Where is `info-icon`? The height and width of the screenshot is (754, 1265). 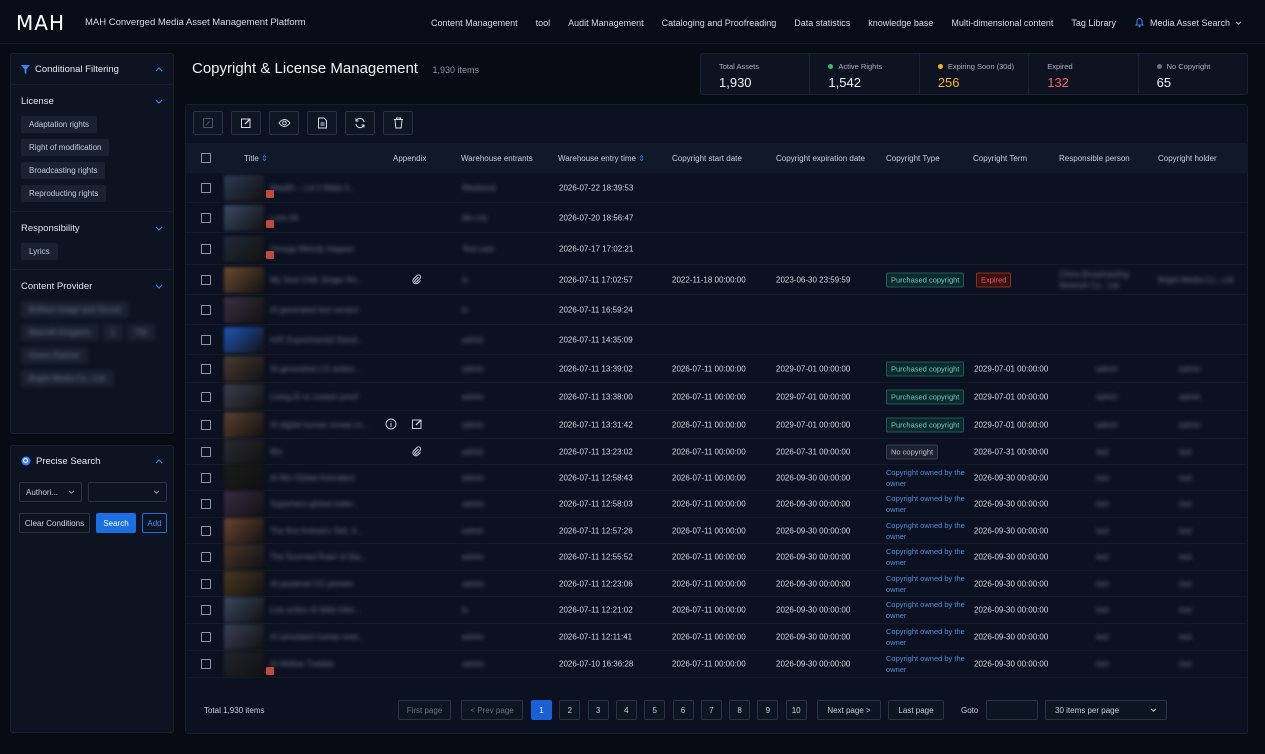
info-icon is located at coordinates (391, 425).